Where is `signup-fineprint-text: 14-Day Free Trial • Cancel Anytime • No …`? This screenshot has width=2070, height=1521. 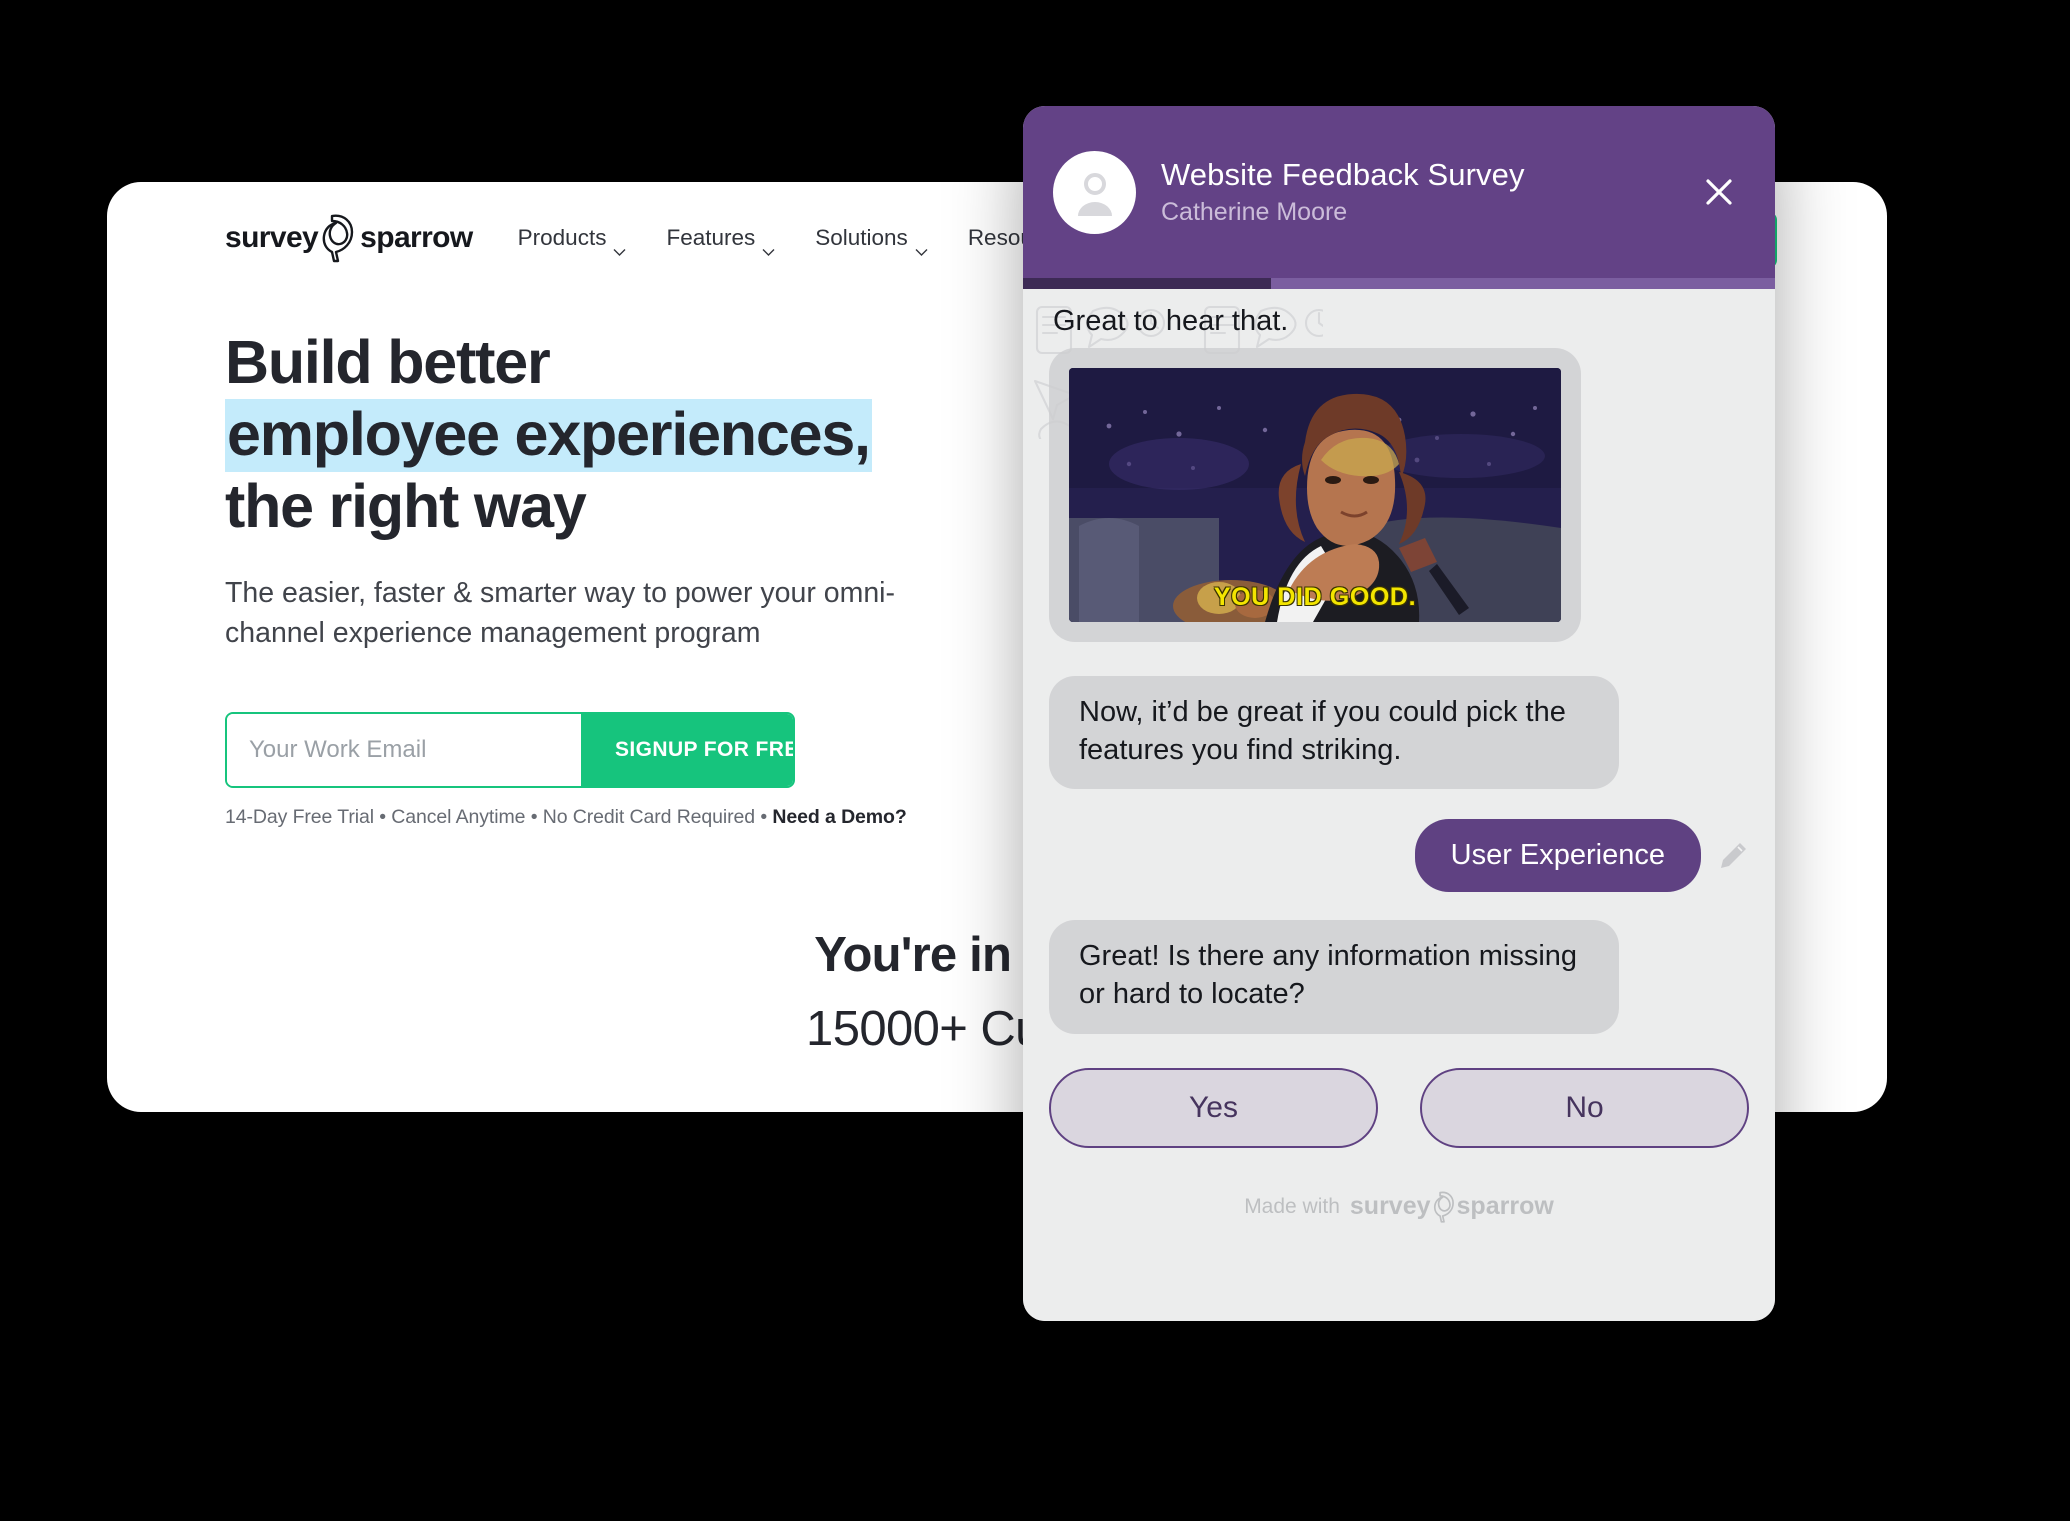
signup-fineprint-text: 14-Day Free Trial • Cancel Anytime • No … is located at coordinates (499, 816).